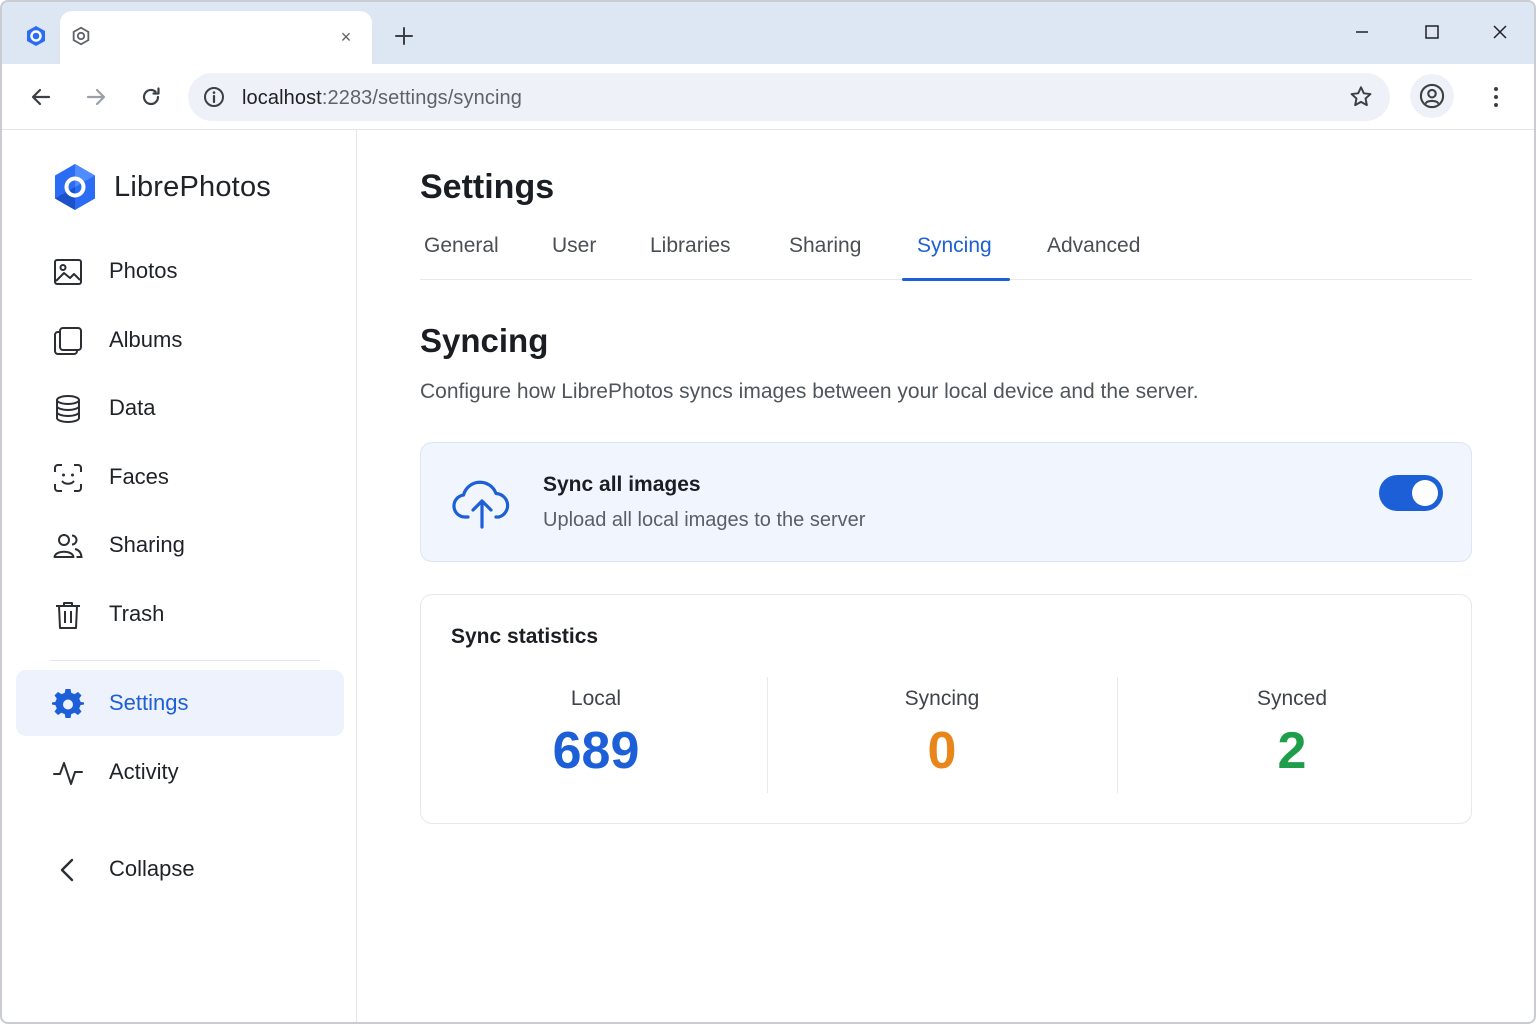 The image size is (1536, 1024). I want to click on sidebar-item-sharing: Sharing, so click(180, 545).